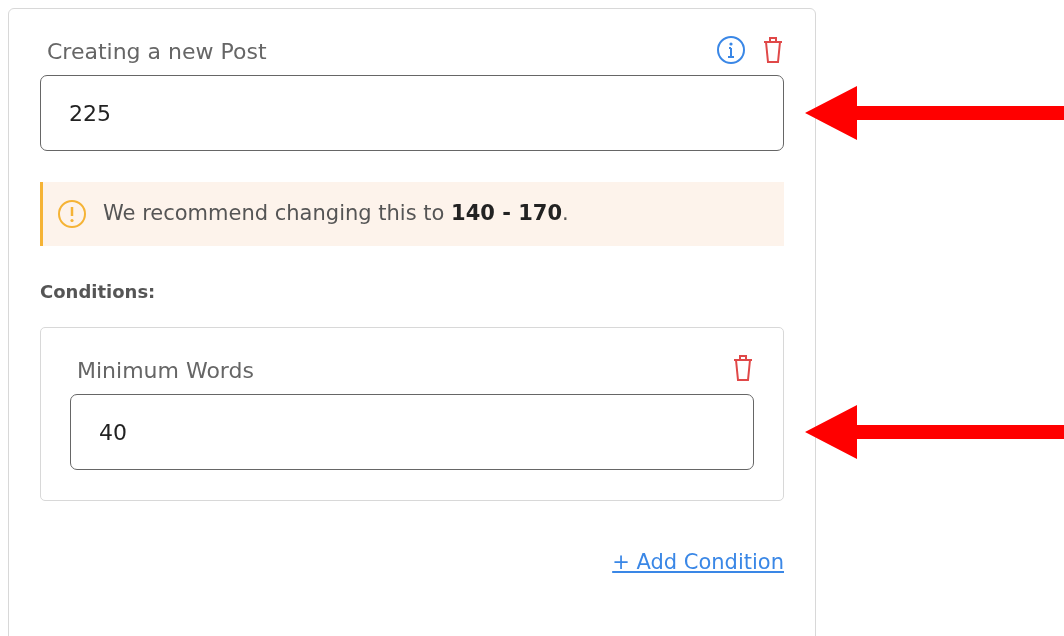 This screenshot has height=636, width=1064. Describe the element at coordinates (165, 371) in the screenshot. I see `field-label: Minimum Words` at that location.